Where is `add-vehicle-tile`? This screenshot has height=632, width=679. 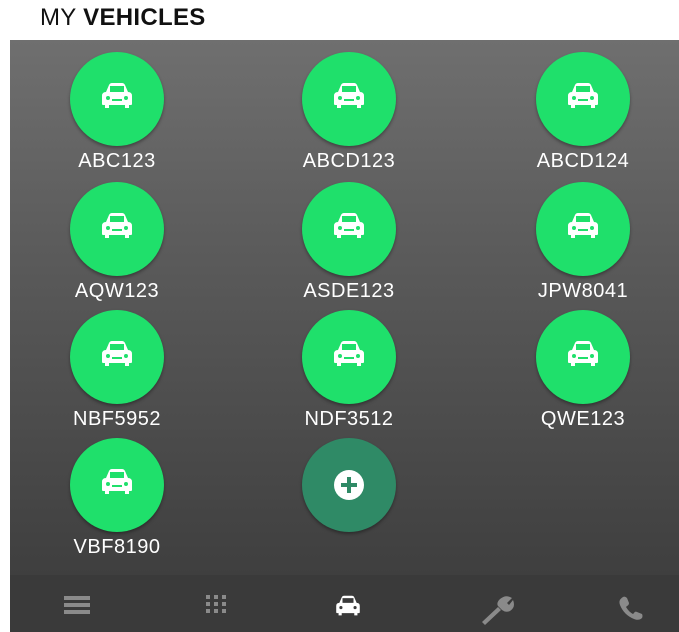 add-vehicle-tile is located at coordinates (332, 498).